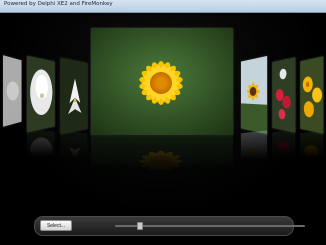 The width and height of the screenshot is (326, 245). Describe the element at coordinates (163, 6) in the screenshot. I see `title-bar: Powered by Delphi XE2 and FireMonkey` at that location.